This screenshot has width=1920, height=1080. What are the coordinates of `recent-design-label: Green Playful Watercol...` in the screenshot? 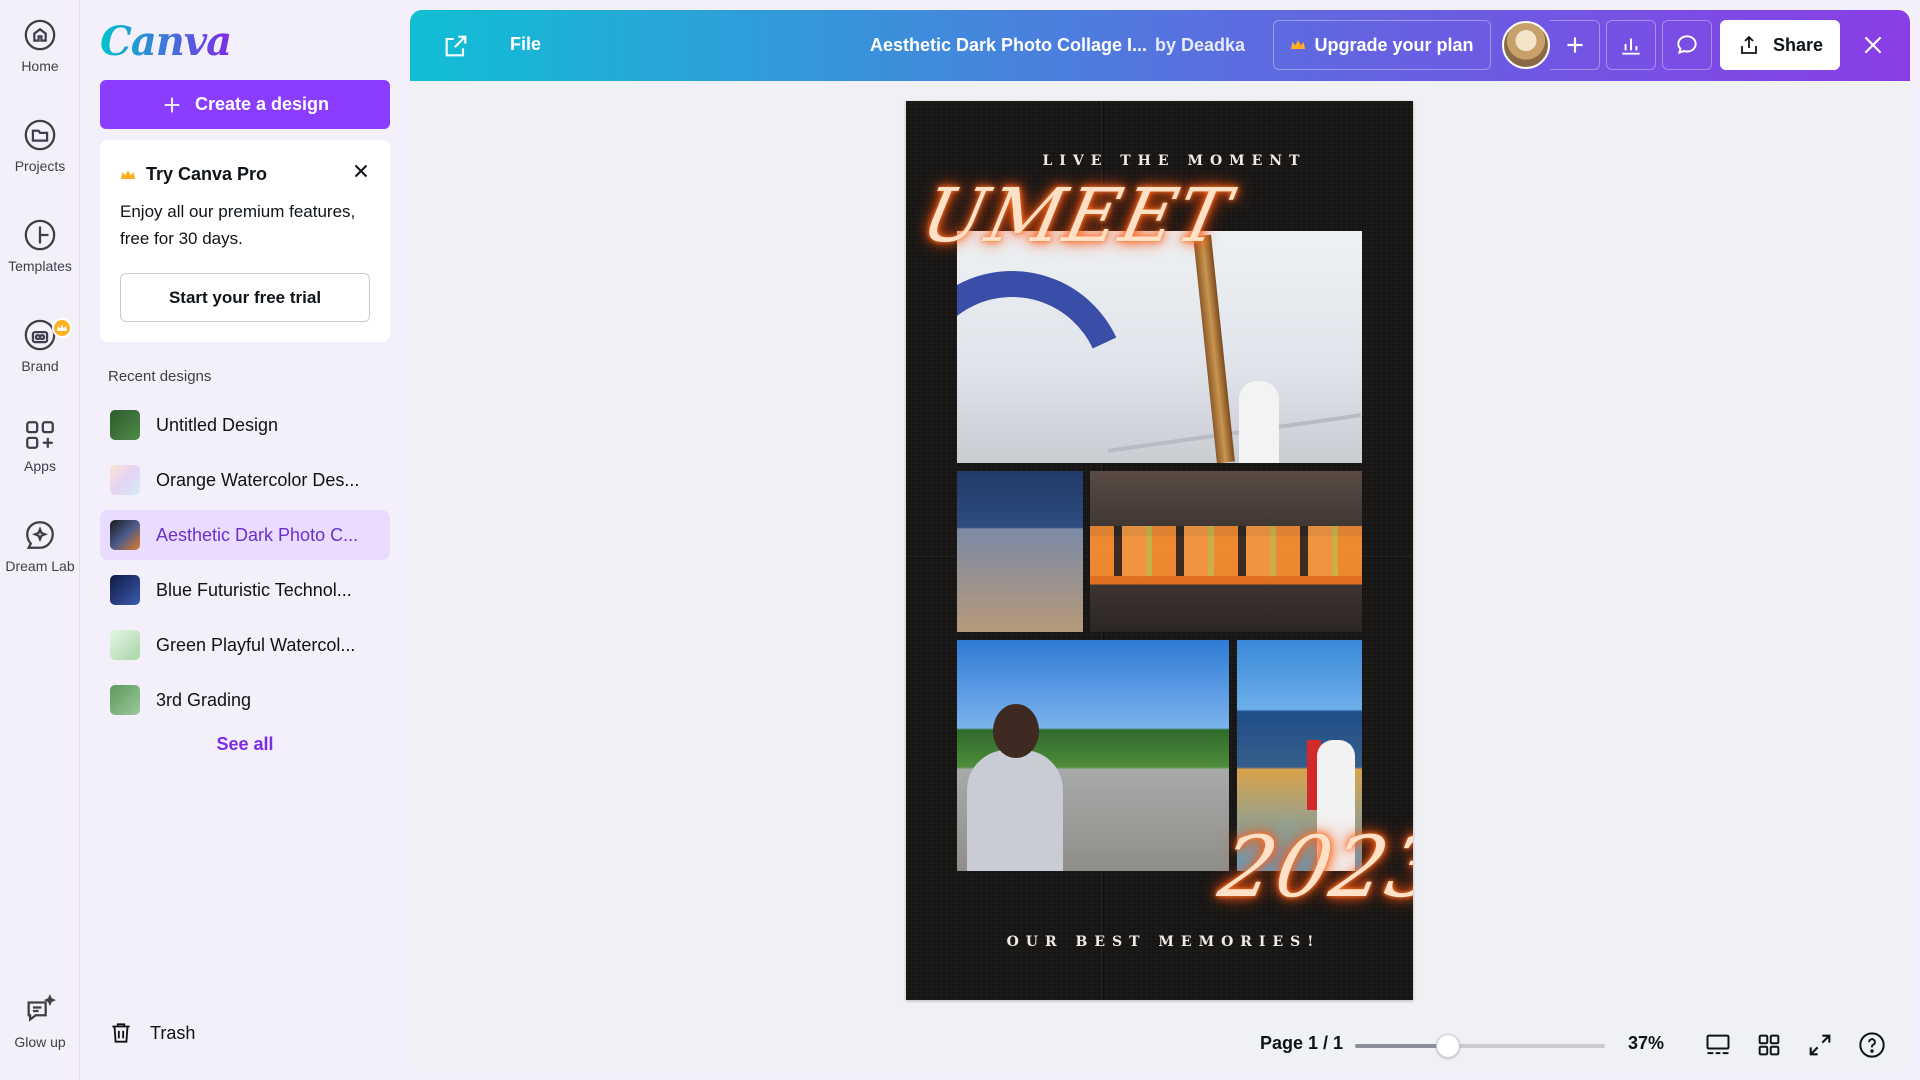 It's located at (256, 644).